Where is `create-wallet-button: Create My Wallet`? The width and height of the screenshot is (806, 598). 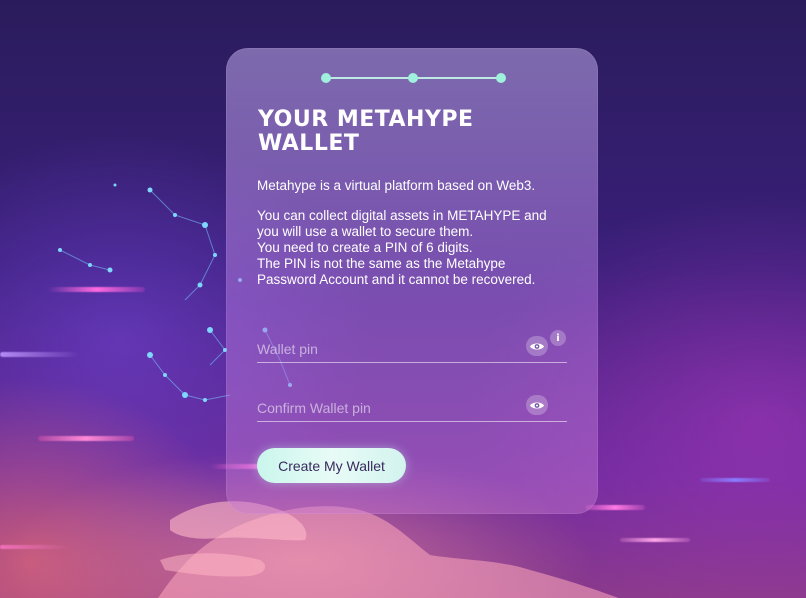
create-wallet-button: Create My Wallet is located at coordinates (331, 465).